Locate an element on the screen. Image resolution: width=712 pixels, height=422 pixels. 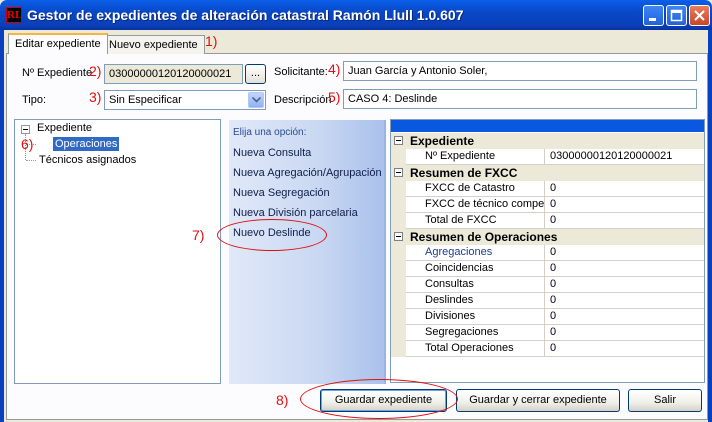
annotation-7: 7) is located at coordinates (198, 235).